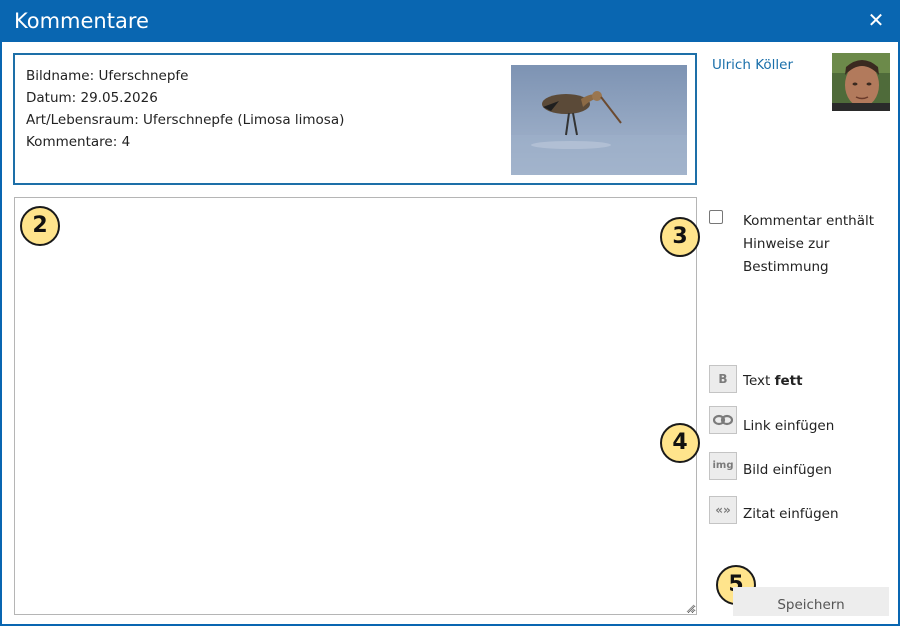 The width and height of the screenshot is (900, 626). What do you see at coordinates (40, 226) in the screenshot?
I see `annotation-badge-2: 2` at bounding box center [40, 226].